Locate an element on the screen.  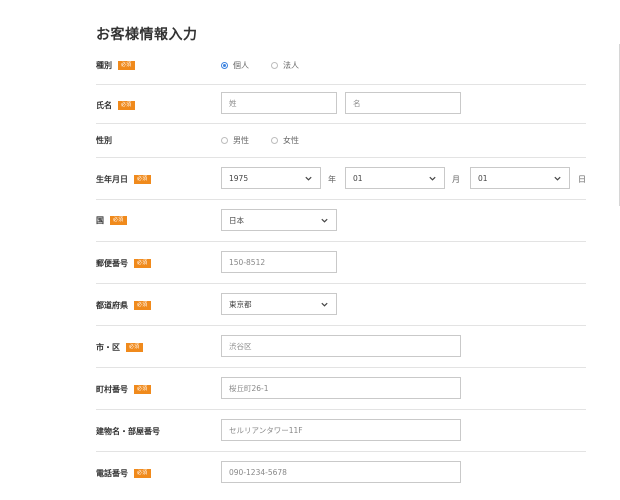
prefecture-select: 東京都 is located at coordinates (279, 304).